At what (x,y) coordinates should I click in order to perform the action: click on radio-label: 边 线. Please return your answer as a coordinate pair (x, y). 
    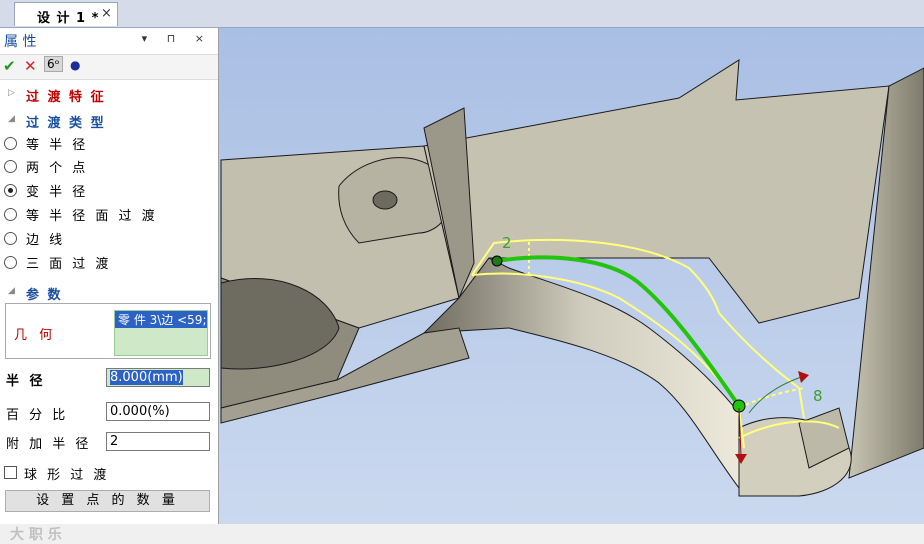
    Looking at the image, I should click on (46, 240).